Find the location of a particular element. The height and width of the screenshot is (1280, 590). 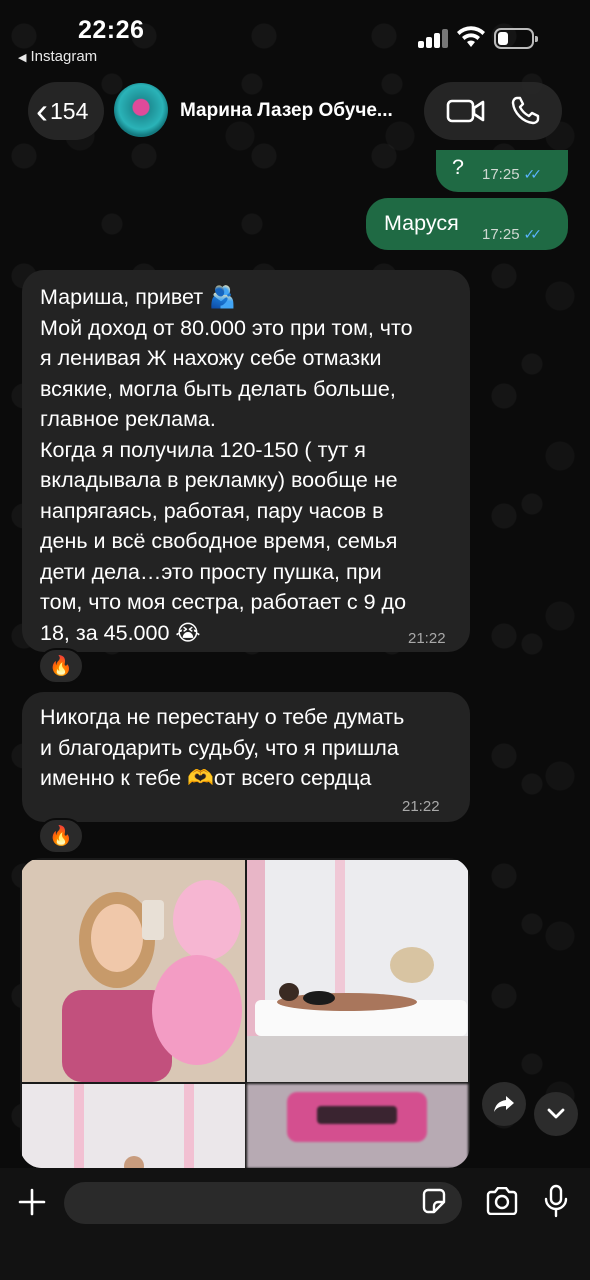

message-composer is located at coordinates (295, 1224).